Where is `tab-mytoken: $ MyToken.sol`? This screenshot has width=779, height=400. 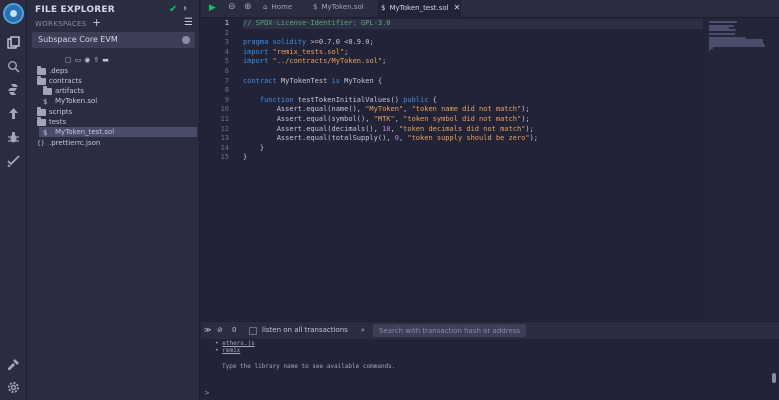
tab-mytoken: $ MyToken.sol is located at coordinates (338, 7).